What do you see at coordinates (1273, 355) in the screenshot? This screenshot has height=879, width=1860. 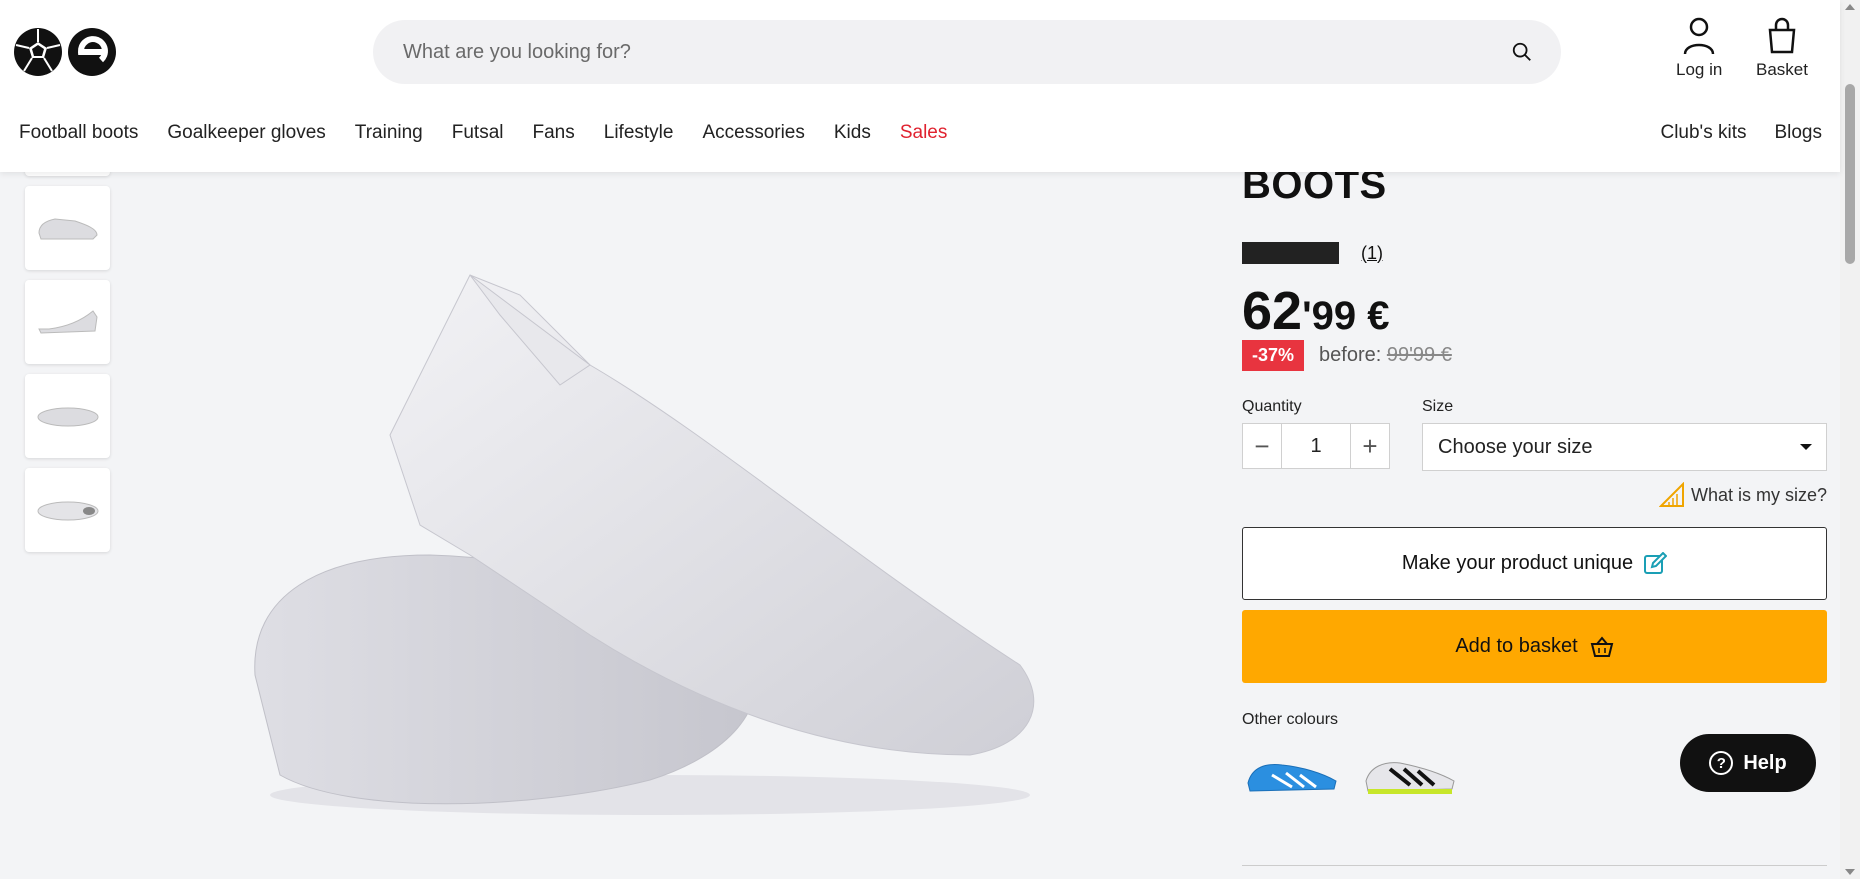 I see `discount-badge: -37%` at bounding box center [1273, 355].